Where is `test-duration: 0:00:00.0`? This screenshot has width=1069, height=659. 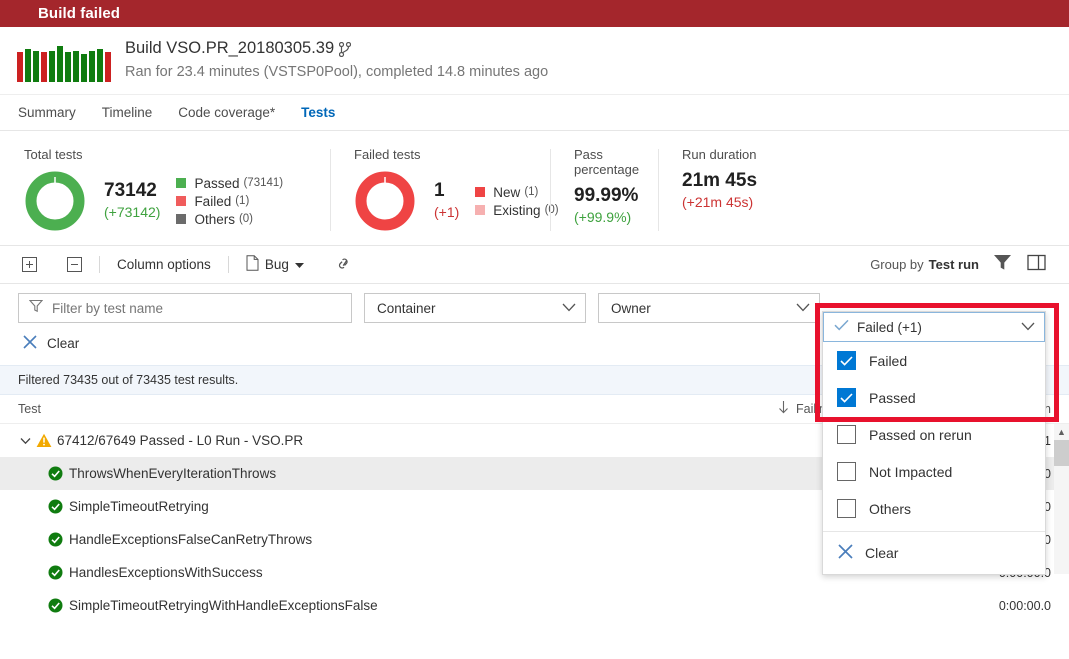
test-duration: 0:00:00.0 is located at coordinates (1024, 605).